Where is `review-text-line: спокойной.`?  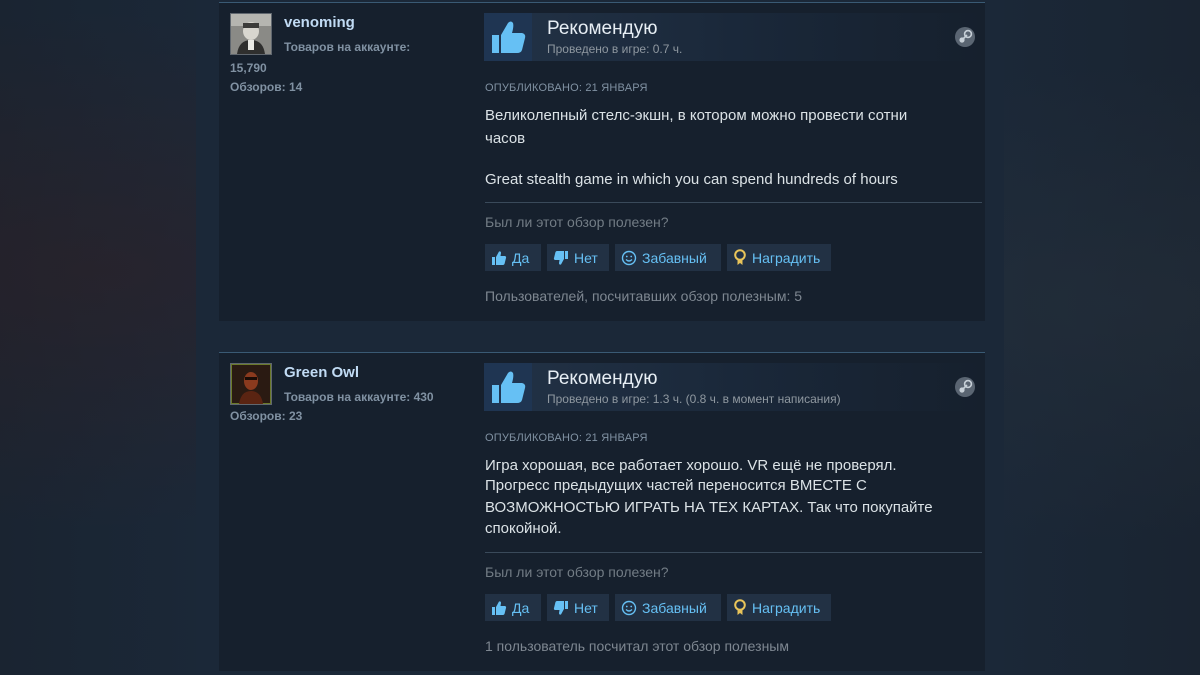 review-text-line: спокойной. is located at coordinates (523, 528).